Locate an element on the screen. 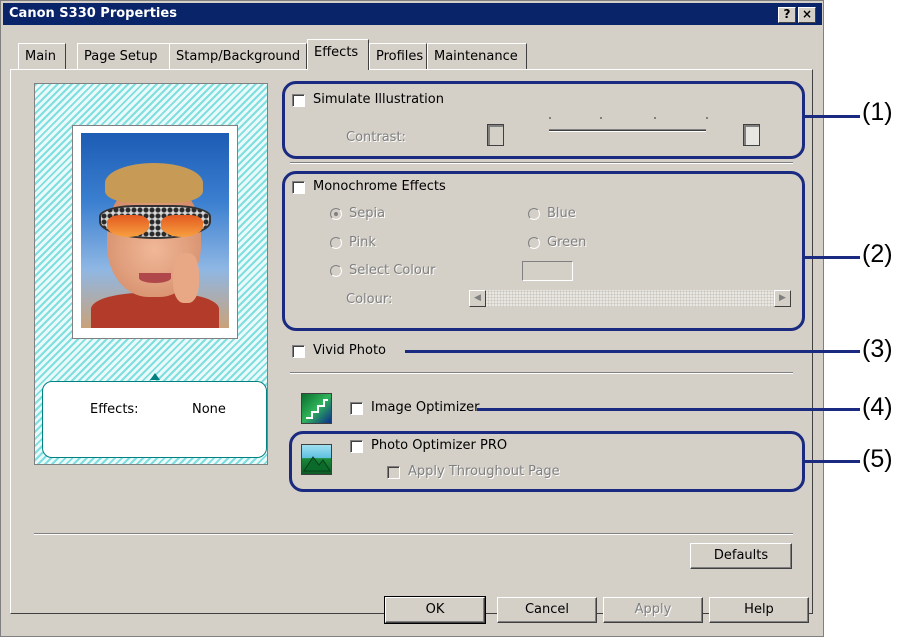 The image size is (914, 637). tab-page-setup: Page Setup is located at coordinates (123, 56).